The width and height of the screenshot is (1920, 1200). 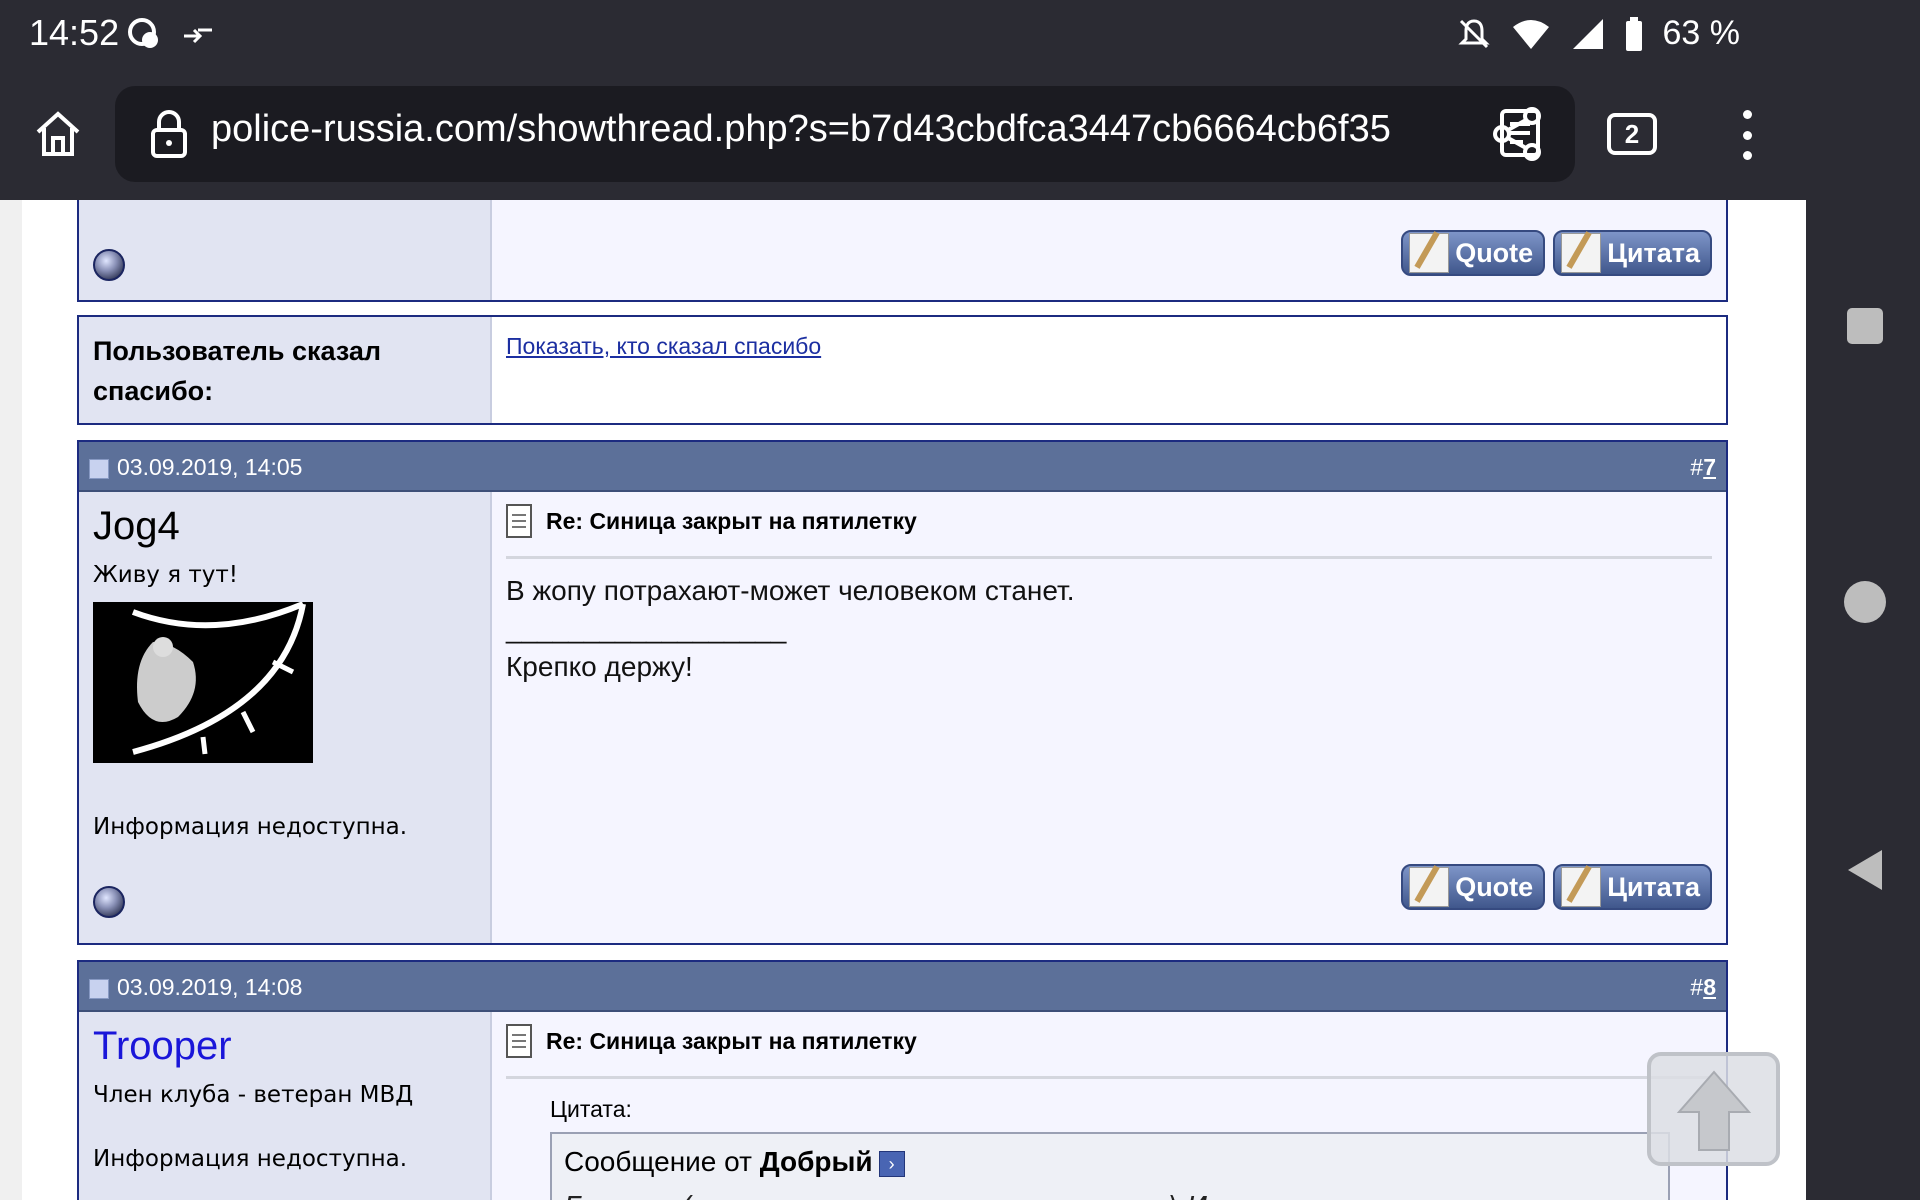 I want to click on thanks-label: Пользователь сказал спасибо:, so click(x=237, y=371).